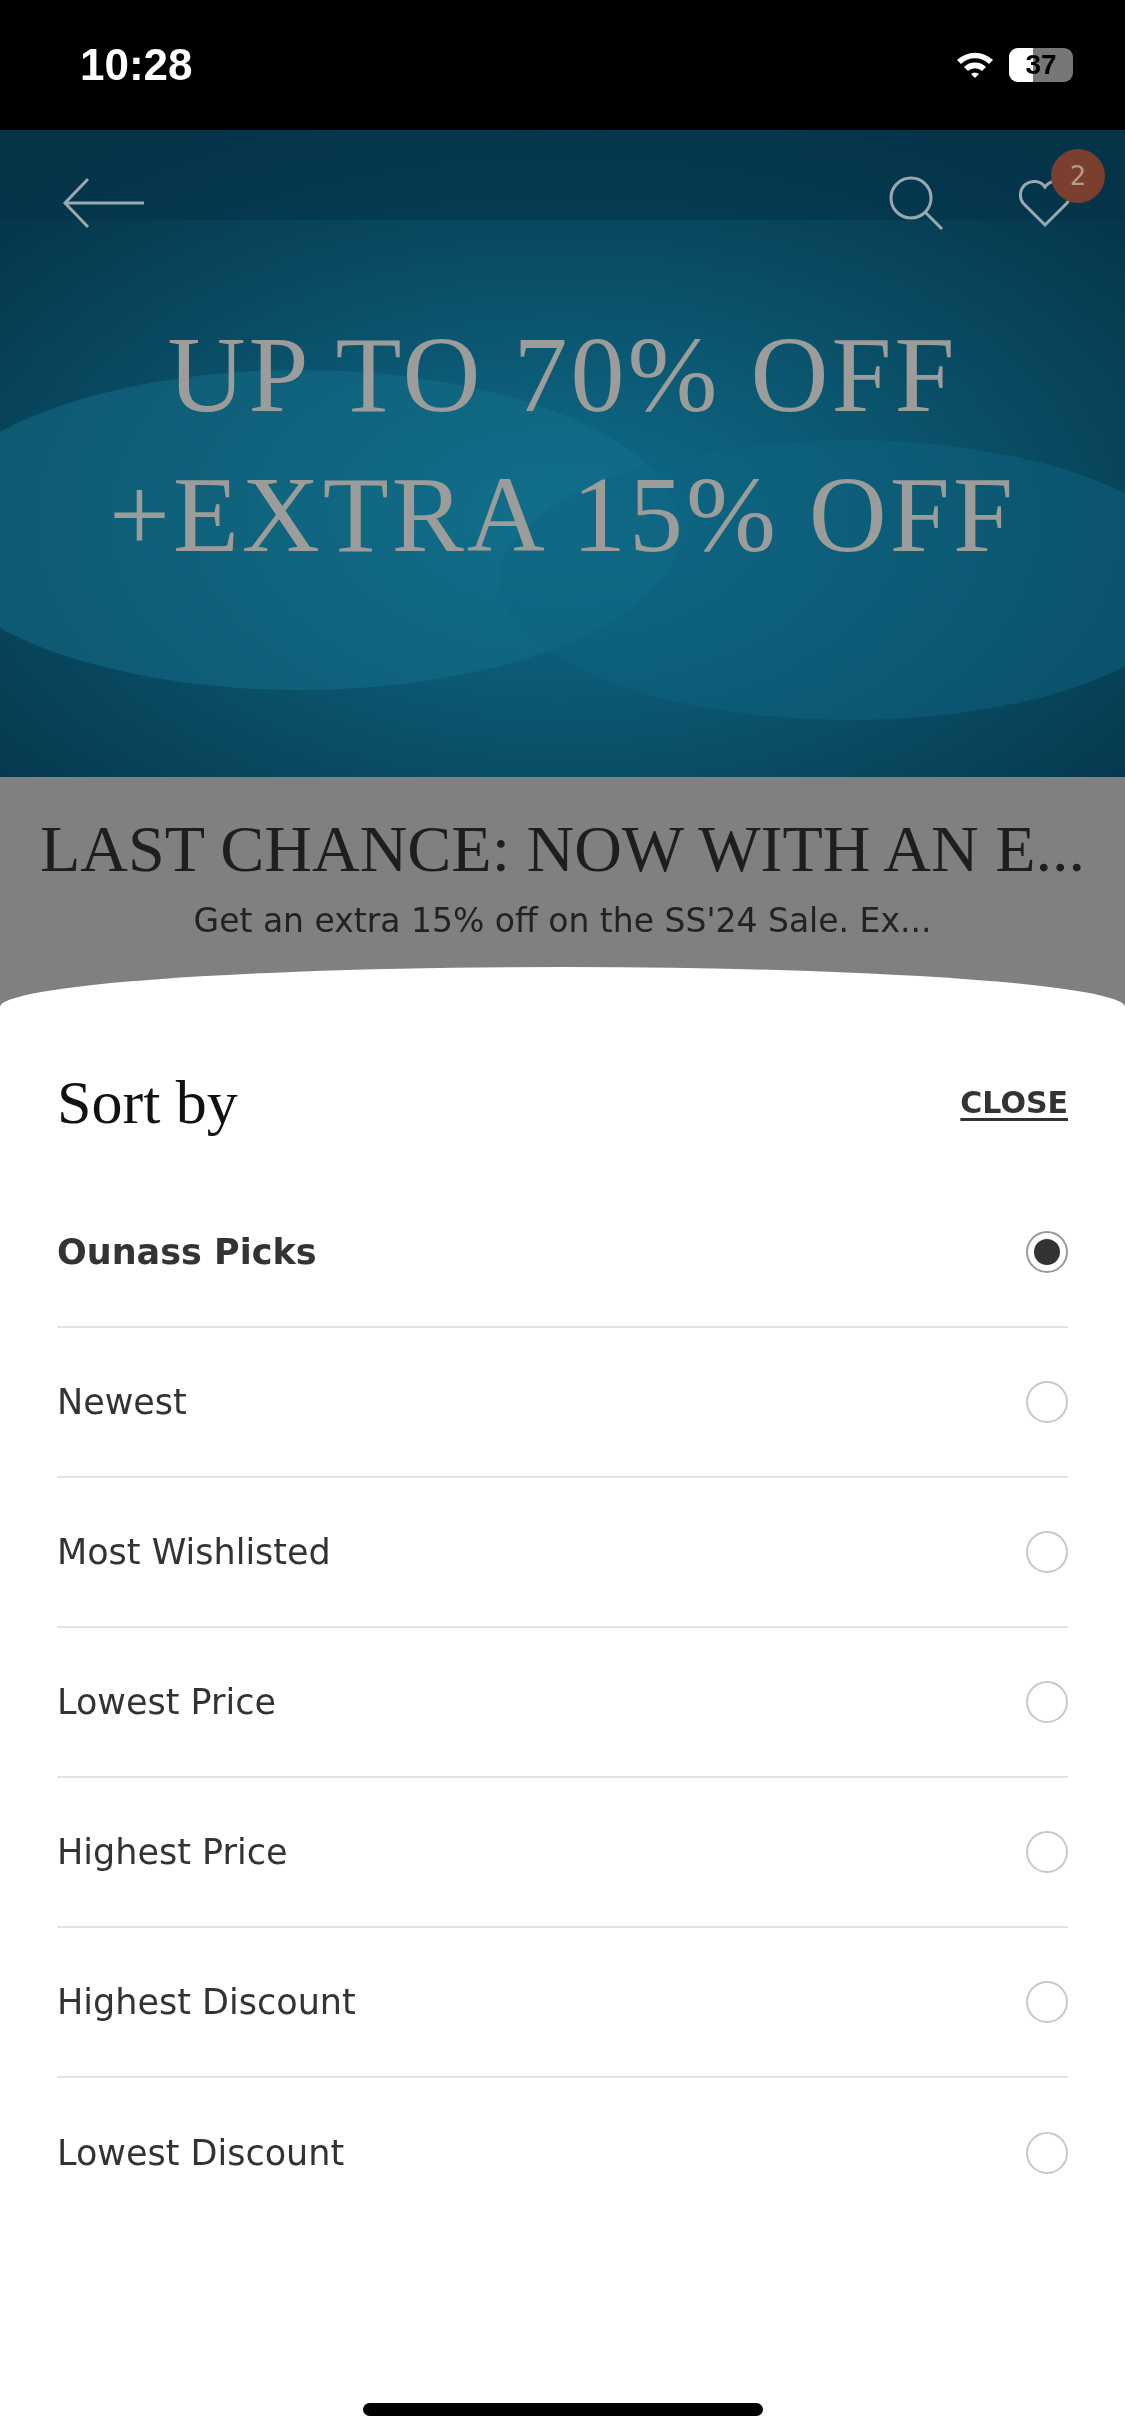 The height and width of the screenshot is (2436, 1125). What do you see at coordinates (916, 203) in the screenshot?
I see `search-icon` at bounding box center [916, 203].